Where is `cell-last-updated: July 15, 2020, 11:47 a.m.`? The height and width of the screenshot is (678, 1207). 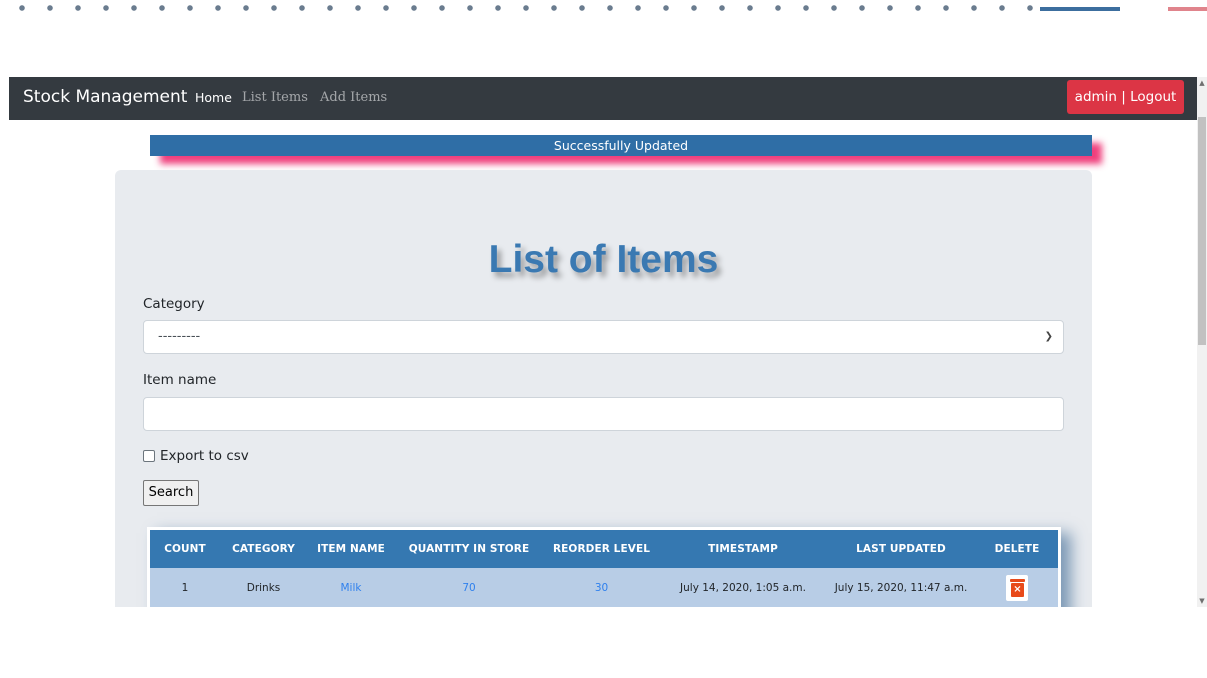
cell-last-updated: July 15, 2020, 11:47 a.m. is located at coordinates (901, 588).